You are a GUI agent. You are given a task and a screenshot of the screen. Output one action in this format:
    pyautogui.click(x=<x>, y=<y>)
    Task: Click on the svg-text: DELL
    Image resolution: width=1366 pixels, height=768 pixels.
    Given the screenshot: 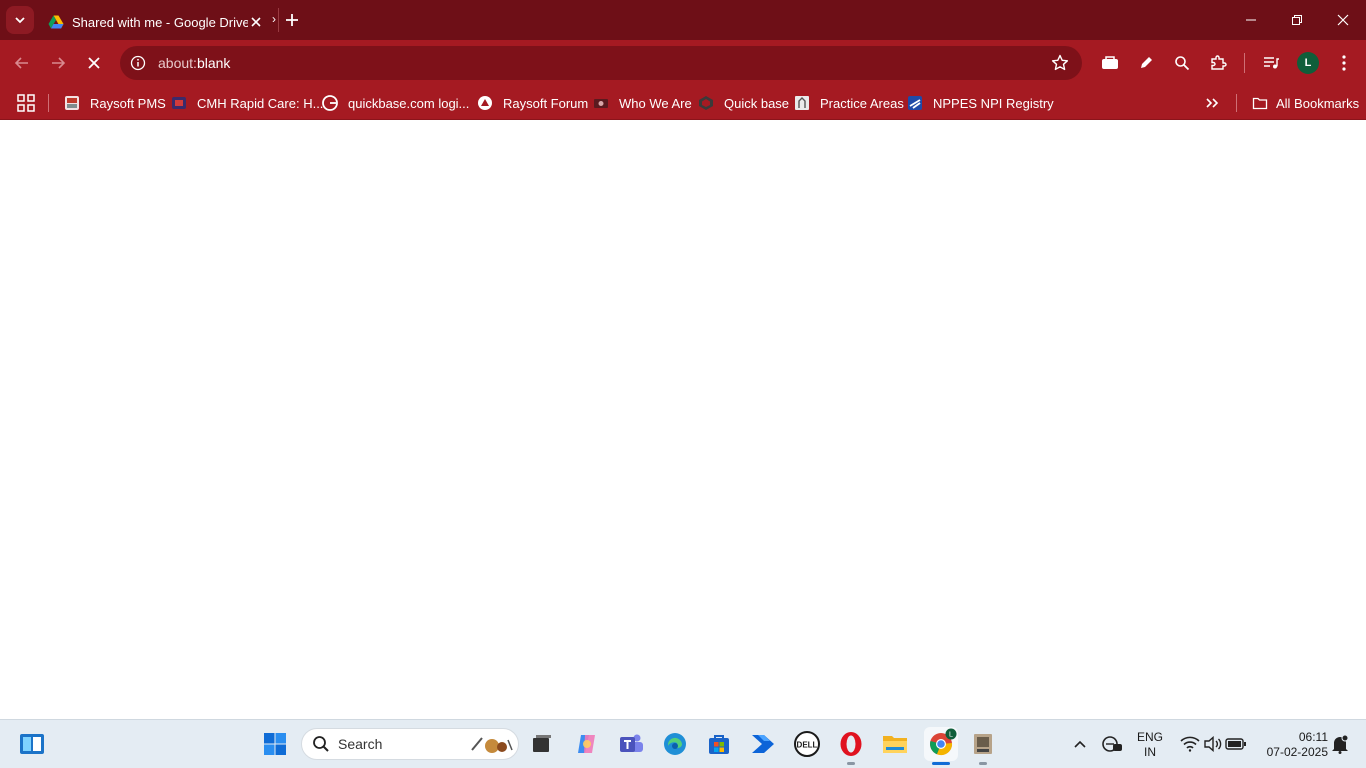 What is the action you would take?
    pyautogui.click(x=807, y=745)
    